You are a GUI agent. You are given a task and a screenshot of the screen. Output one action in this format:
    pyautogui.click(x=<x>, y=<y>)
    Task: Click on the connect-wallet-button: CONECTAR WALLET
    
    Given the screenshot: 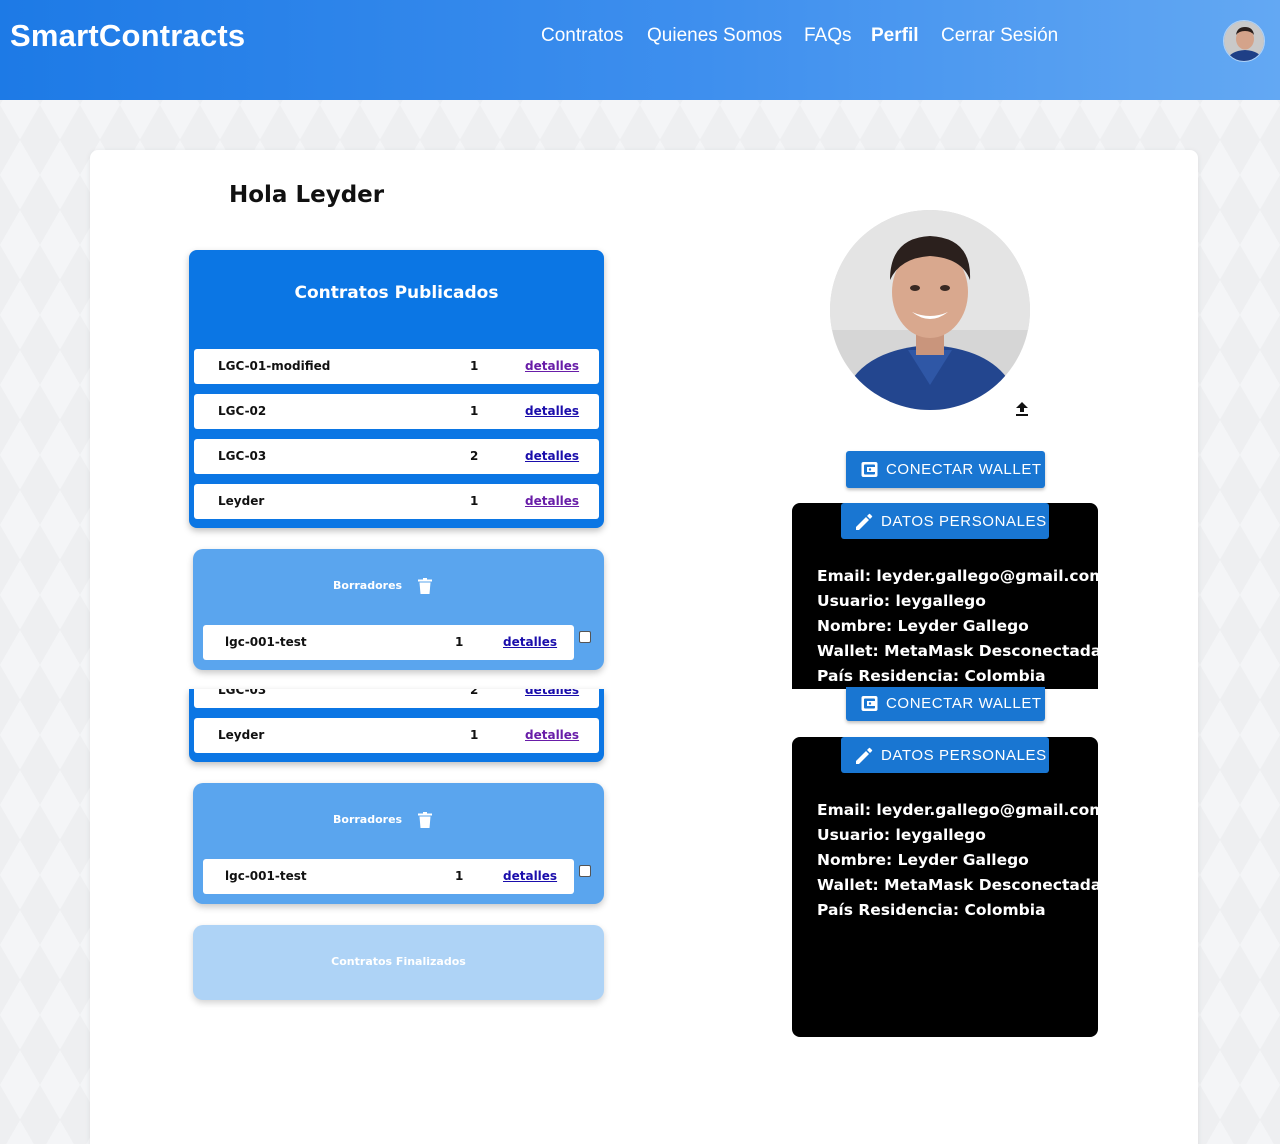 What is the action you would take?
    pyautogui.click(x=945, y=469)
    